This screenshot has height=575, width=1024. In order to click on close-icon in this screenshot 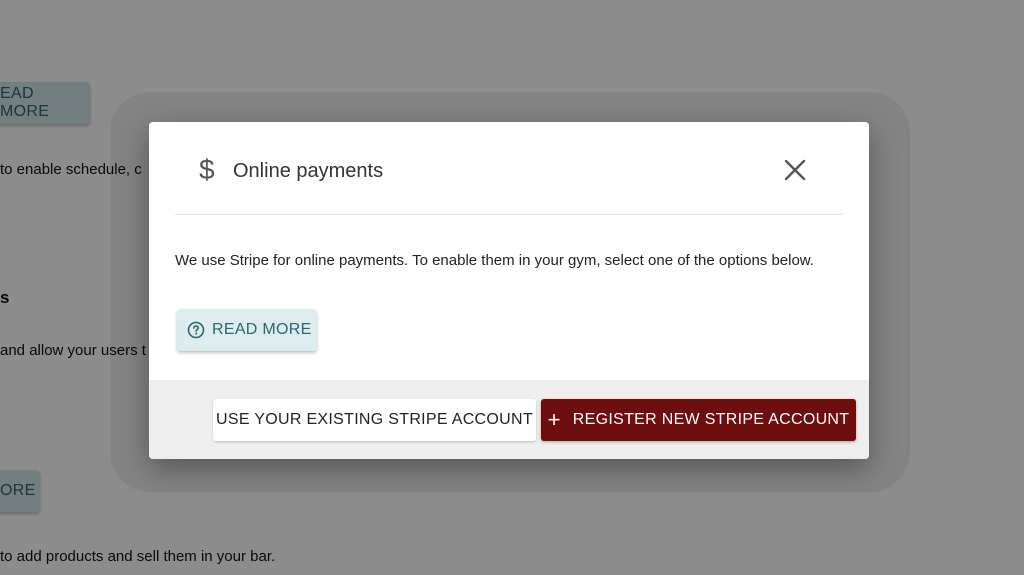, I will do `click(795, 170)`.